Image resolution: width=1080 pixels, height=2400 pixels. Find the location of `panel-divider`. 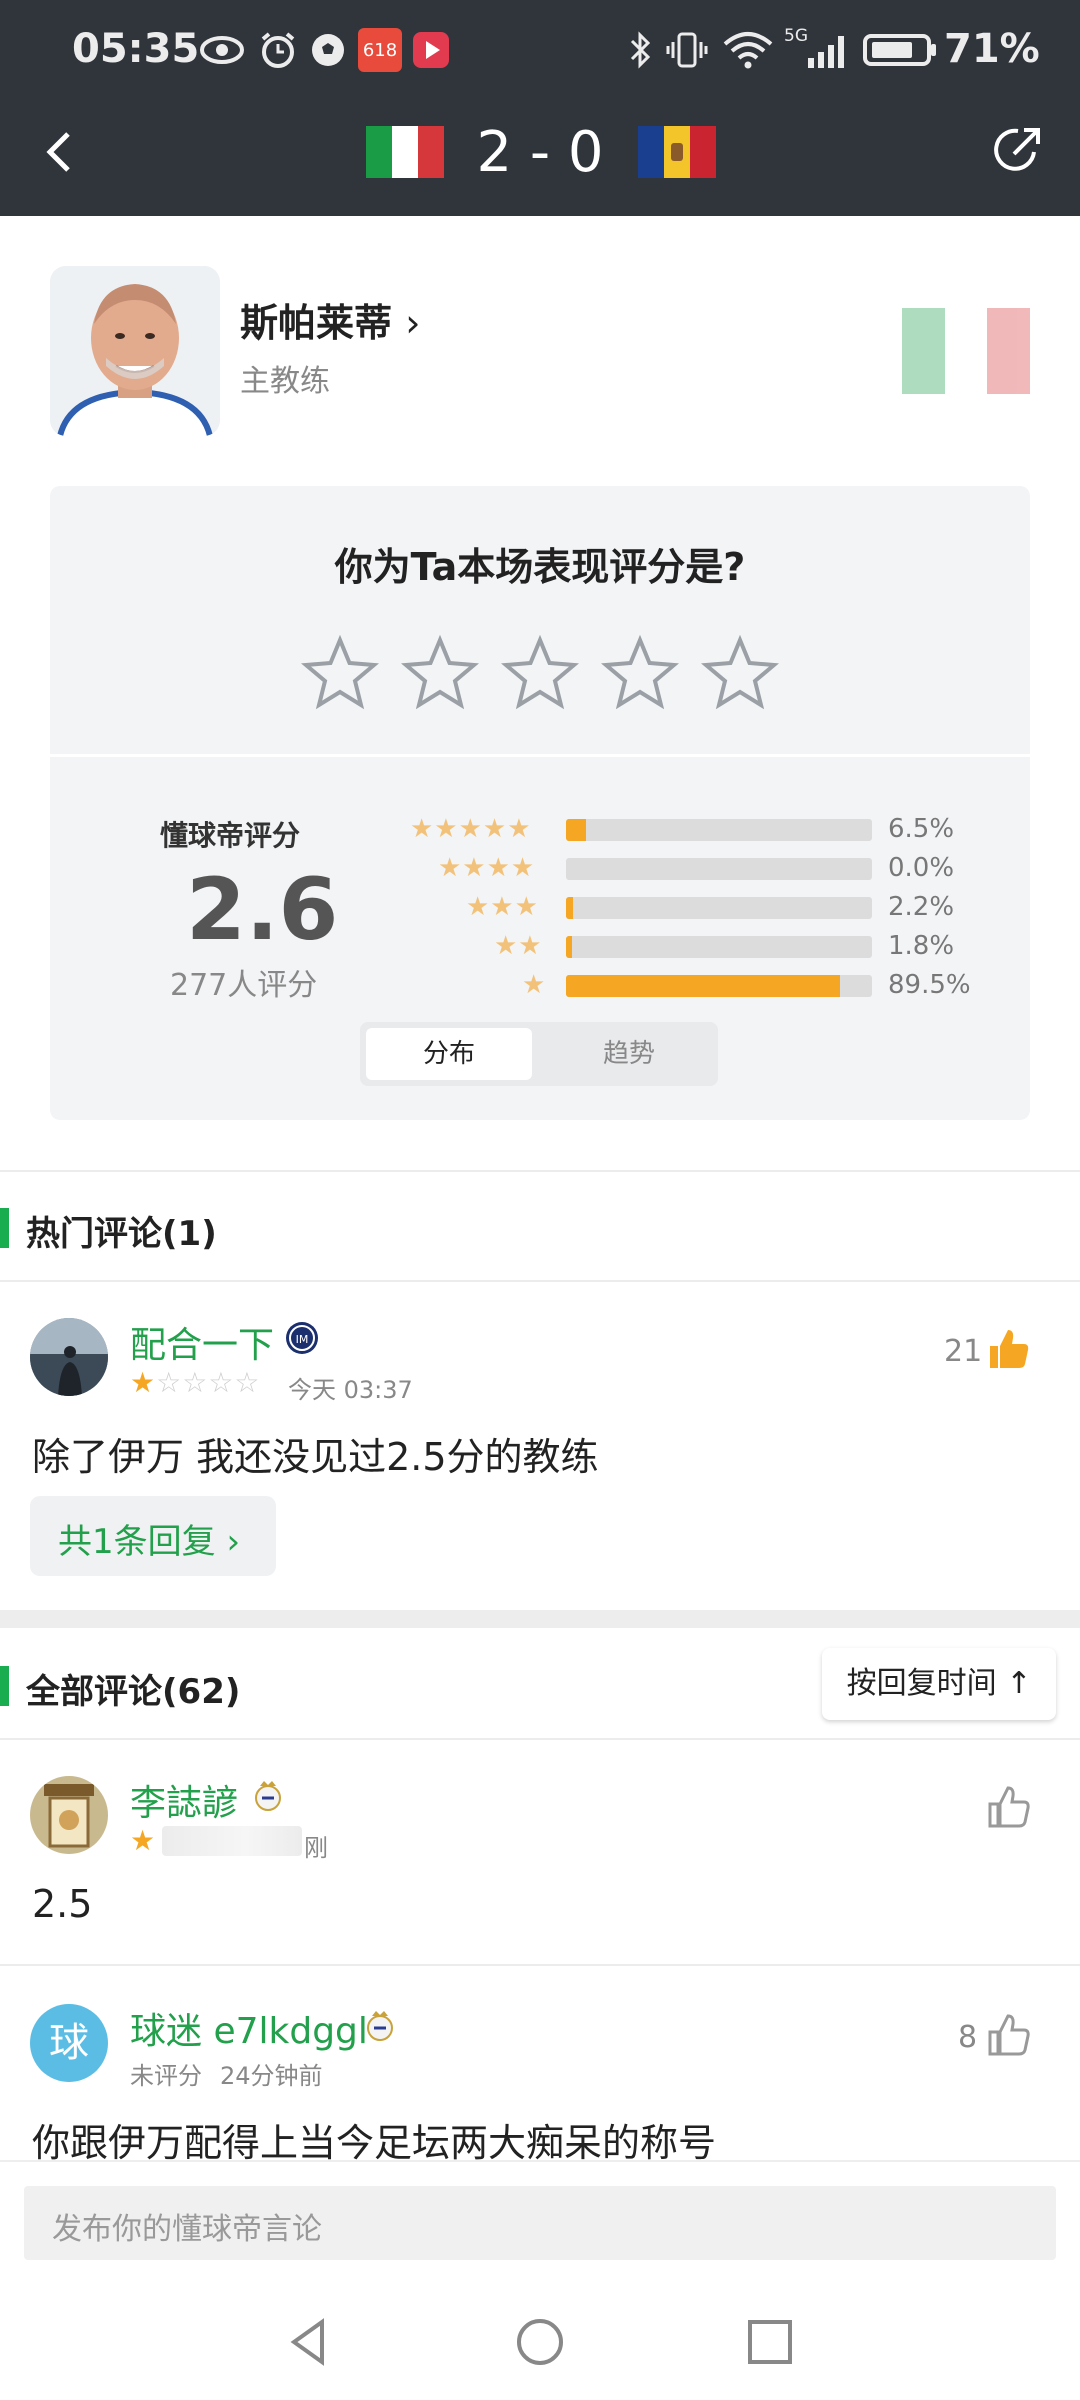

panel-divider is located at coordinates (540, 755).